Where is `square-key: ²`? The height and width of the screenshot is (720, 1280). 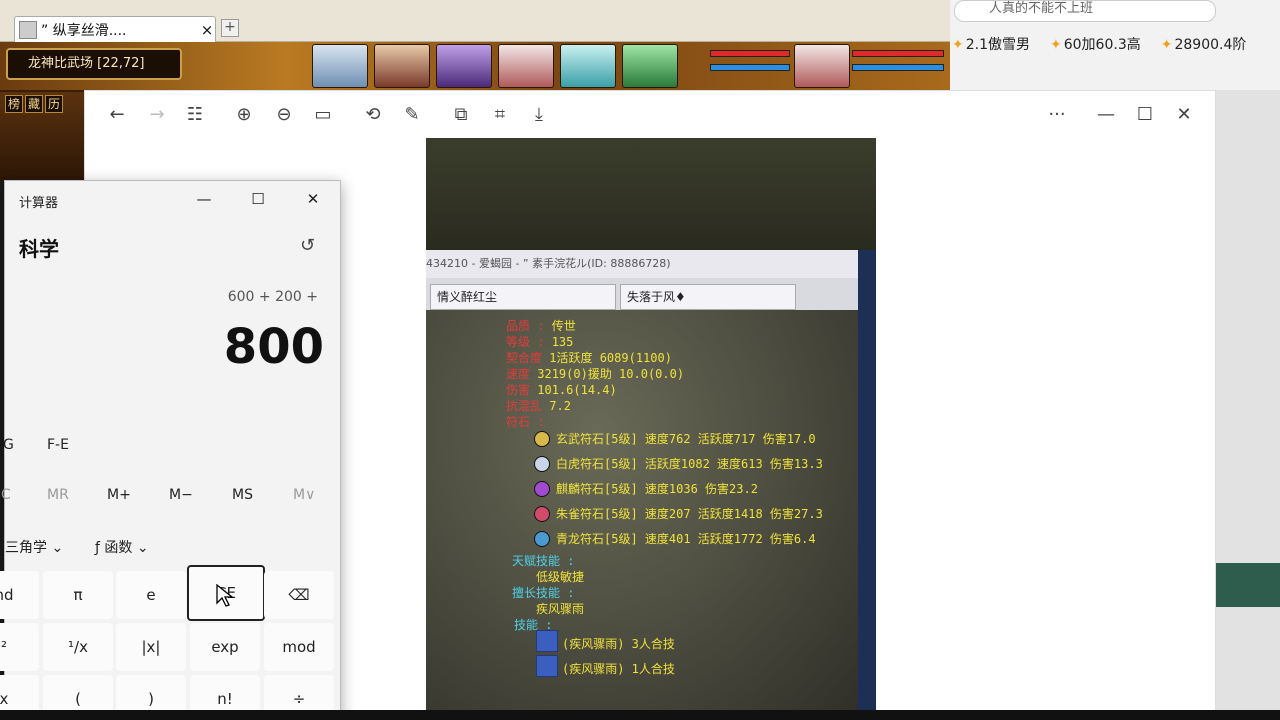 square-key: ² is located at coordinates (19, 647).